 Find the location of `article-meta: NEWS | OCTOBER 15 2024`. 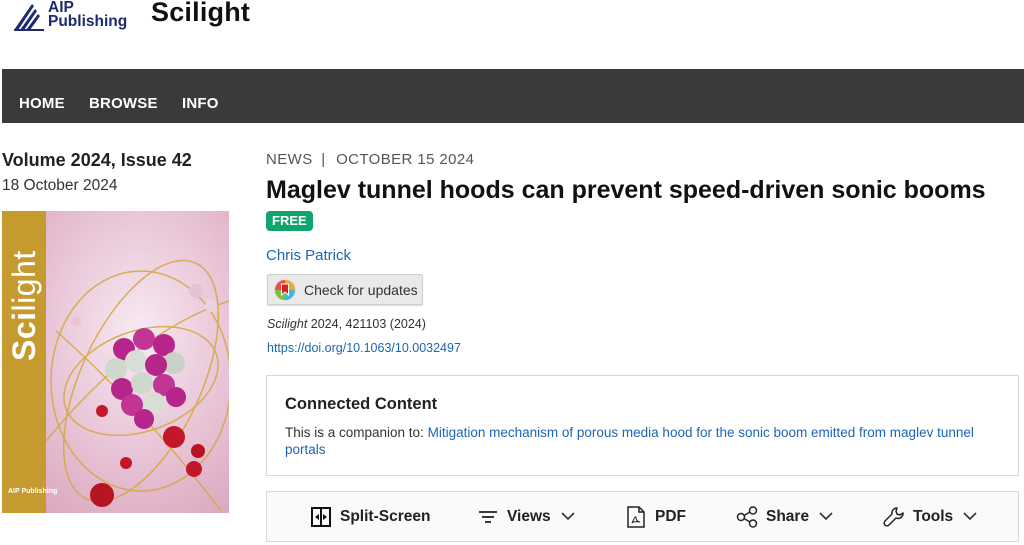

article-meta: NEWS | OCTOBER 15 2024 is located at coordinates (370, 159).